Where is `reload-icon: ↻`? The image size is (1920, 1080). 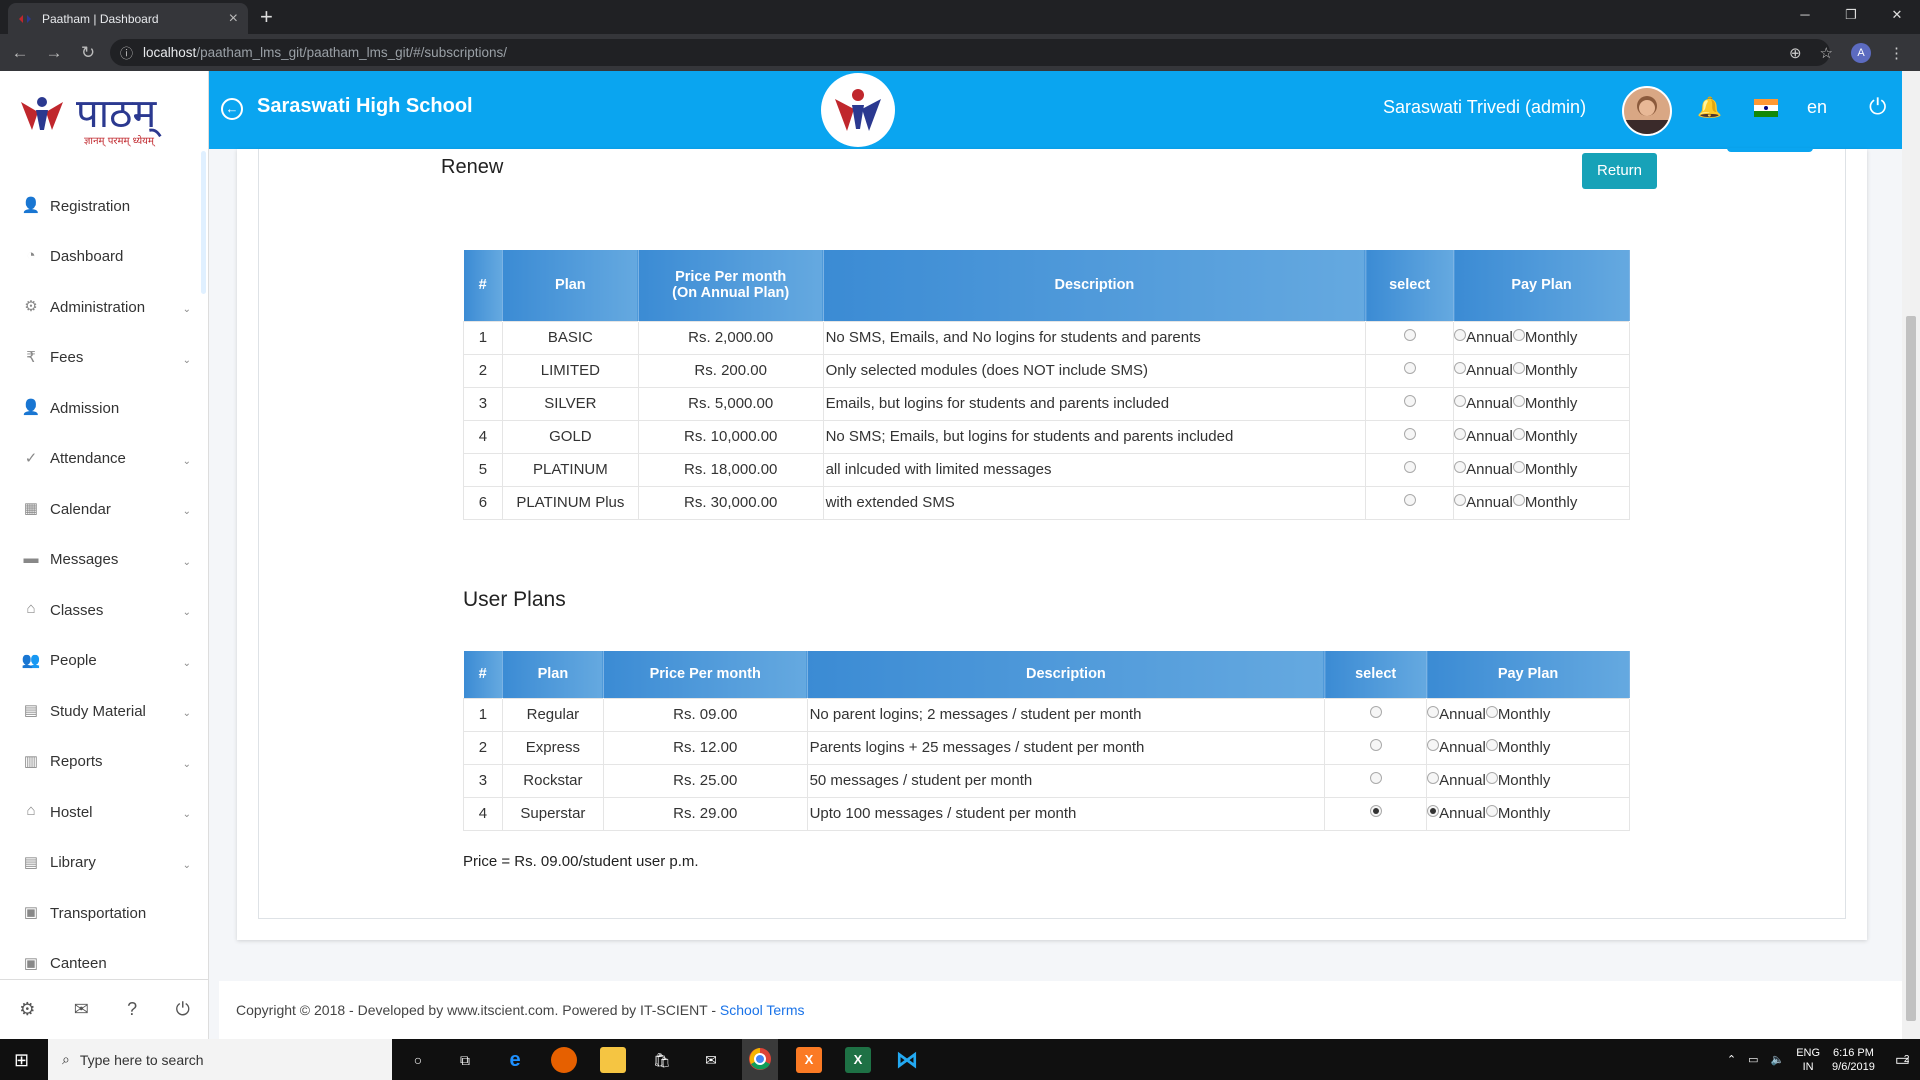 reload-icon: ↻ is located at coordinates (88, 53).